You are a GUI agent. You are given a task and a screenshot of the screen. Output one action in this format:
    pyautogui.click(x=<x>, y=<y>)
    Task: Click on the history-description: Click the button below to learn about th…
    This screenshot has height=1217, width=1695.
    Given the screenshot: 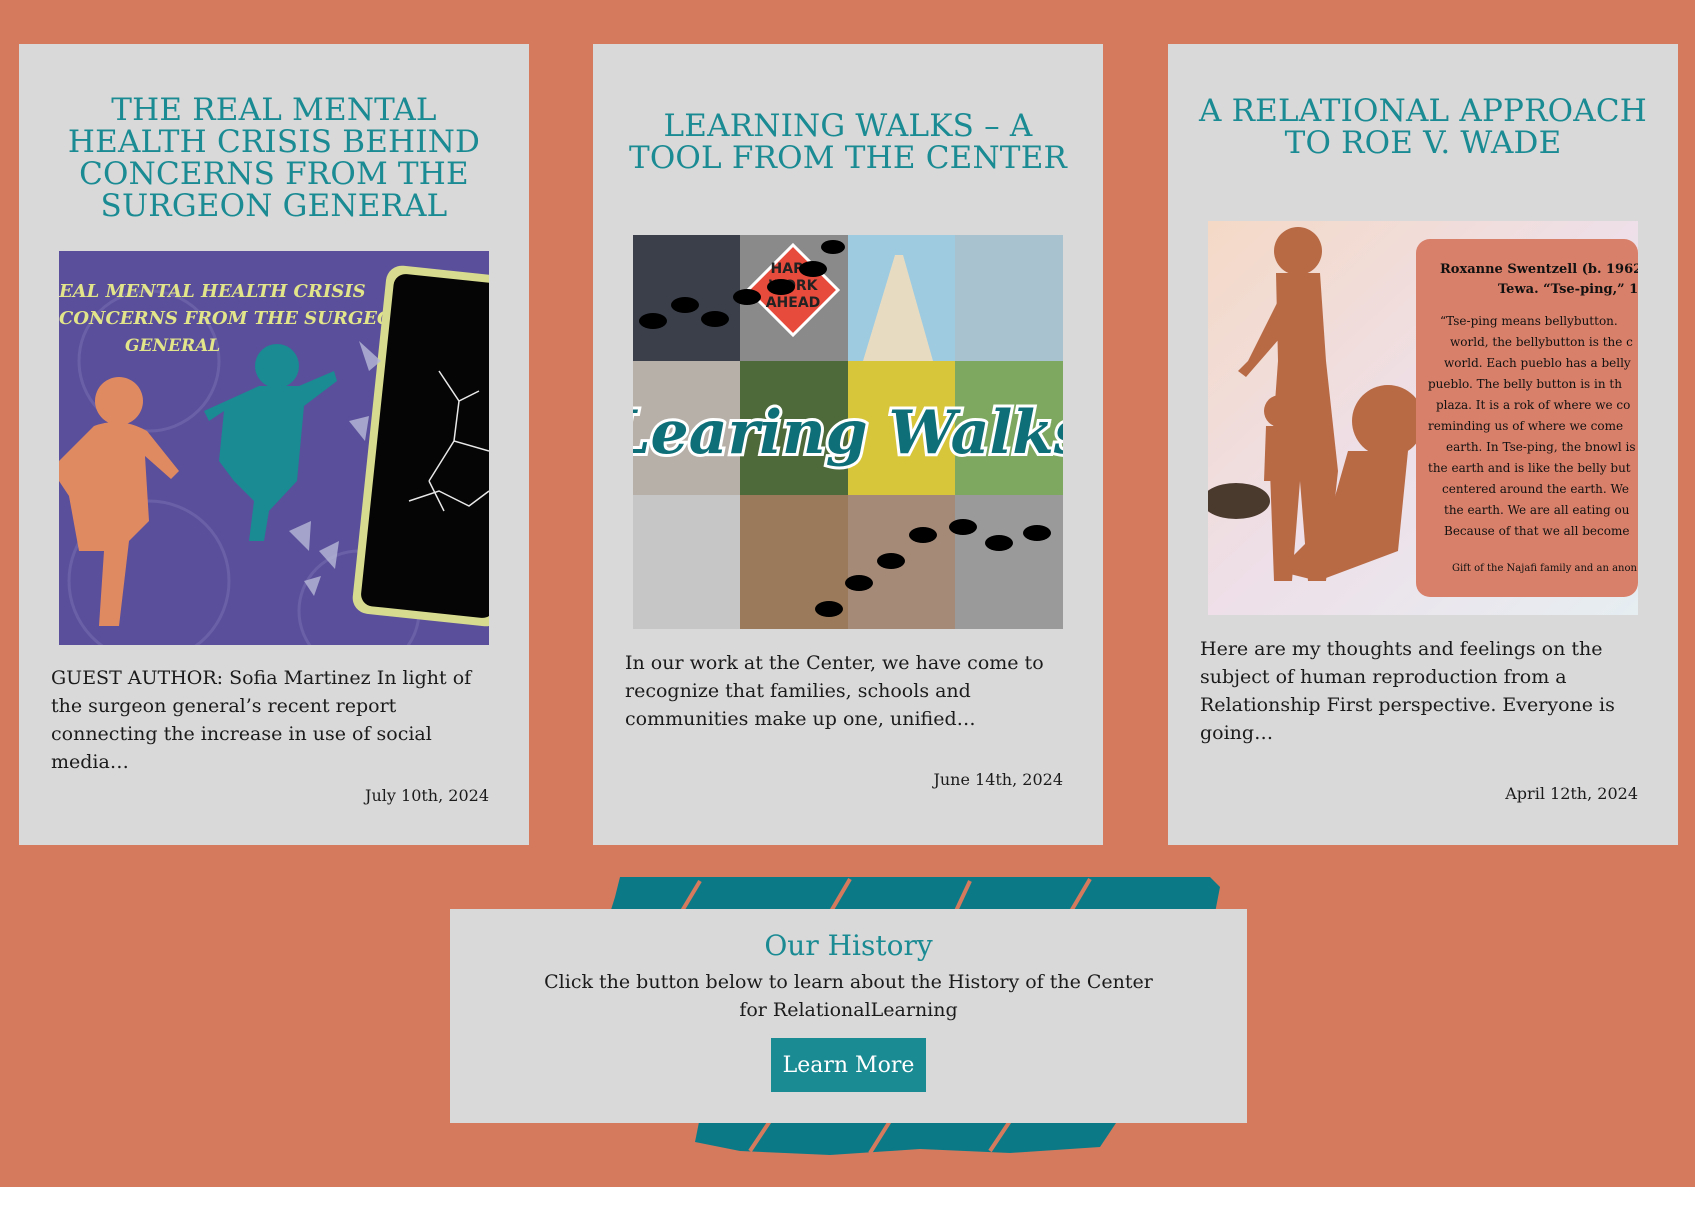 What is the action you would take?
    pyautogui.click(x=848, y=996)
    